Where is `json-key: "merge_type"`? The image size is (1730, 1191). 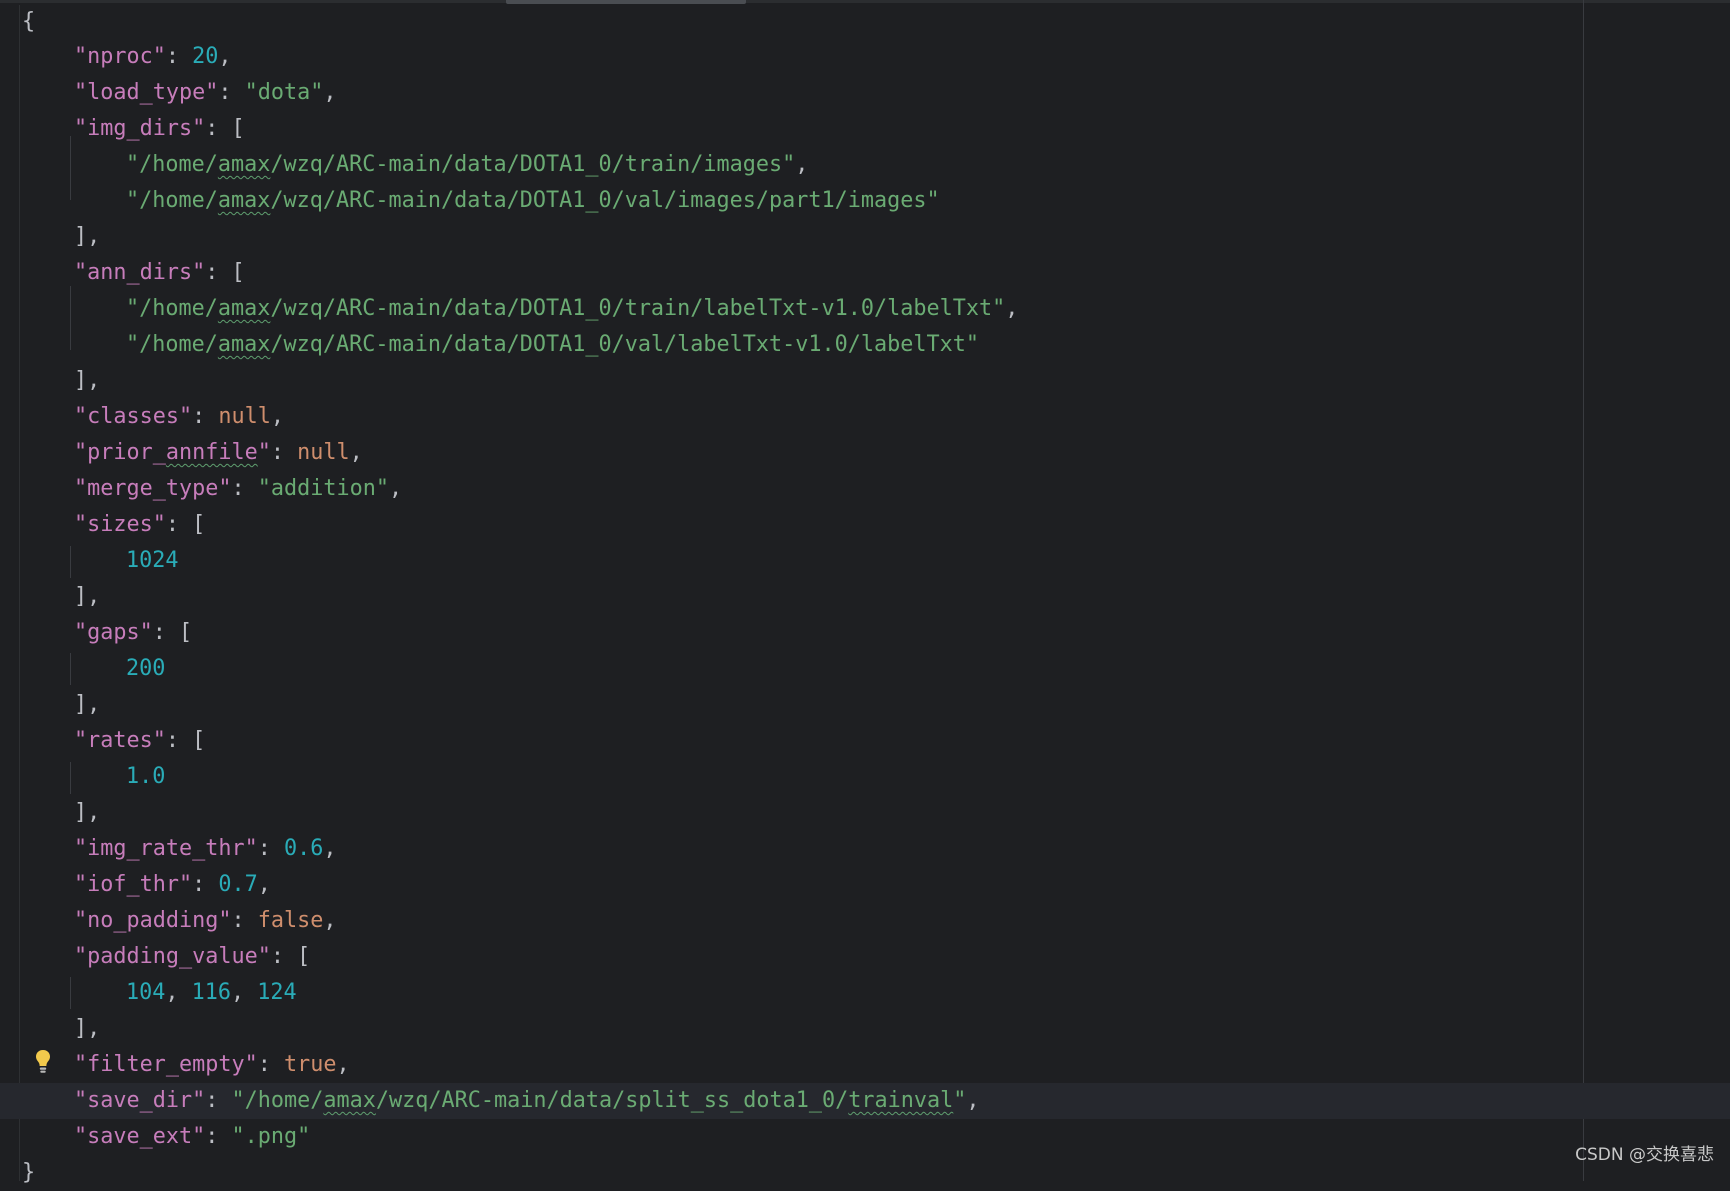
json-key: "merge_type" is located at coordinates (153, 488).